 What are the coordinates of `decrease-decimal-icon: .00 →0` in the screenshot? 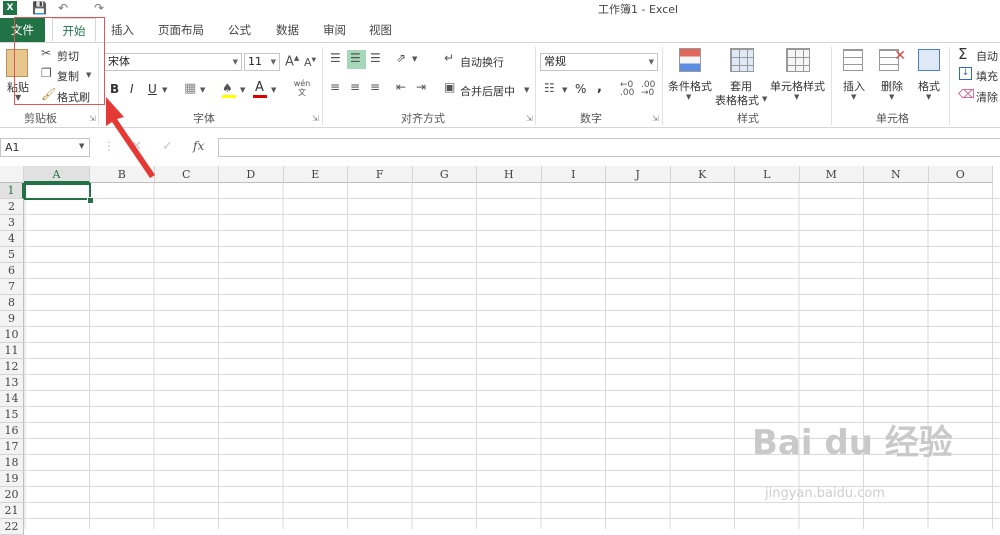 It's located at (648, 89).